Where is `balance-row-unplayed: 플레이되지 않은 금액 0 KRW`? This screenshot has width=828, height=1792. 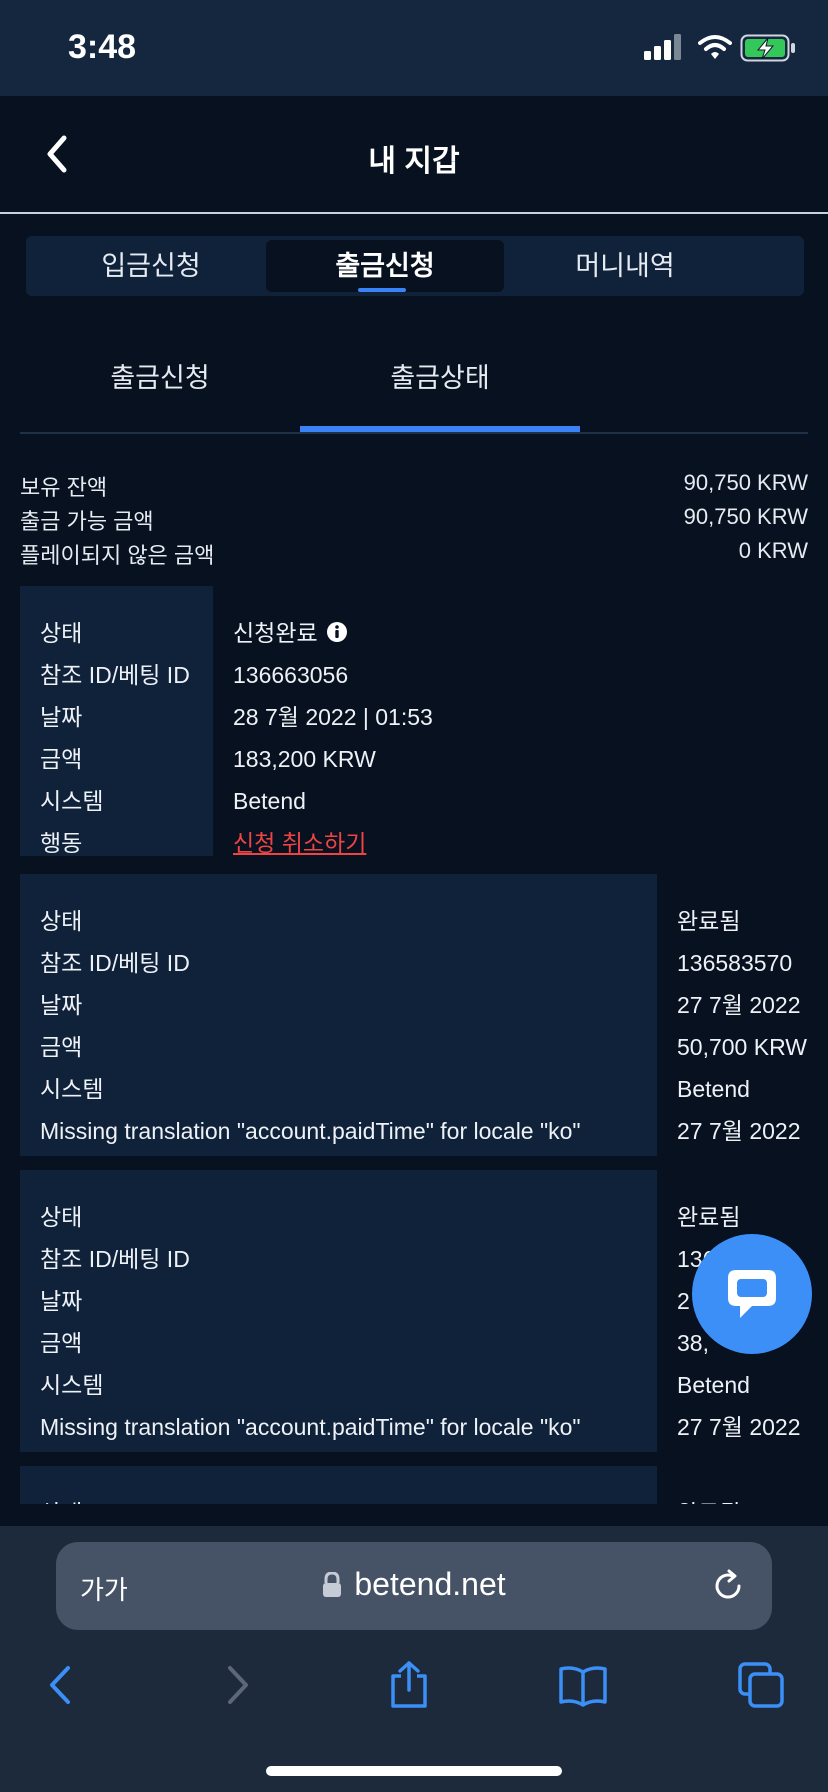
balance-row-unplayed: 플레이되지 않은 금액 0 KRW is located at coordinates (414, 555).